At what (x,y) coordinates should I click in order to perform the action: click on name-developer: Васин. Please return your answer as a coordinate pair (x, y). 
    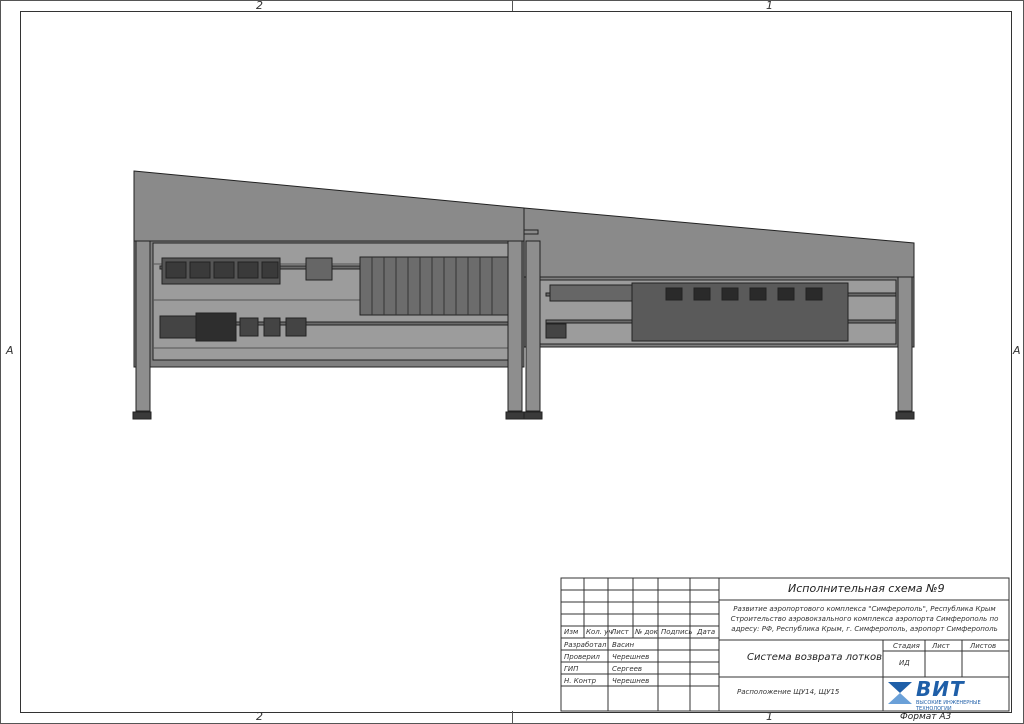
    Looking at the image, I should click on (623, 645).